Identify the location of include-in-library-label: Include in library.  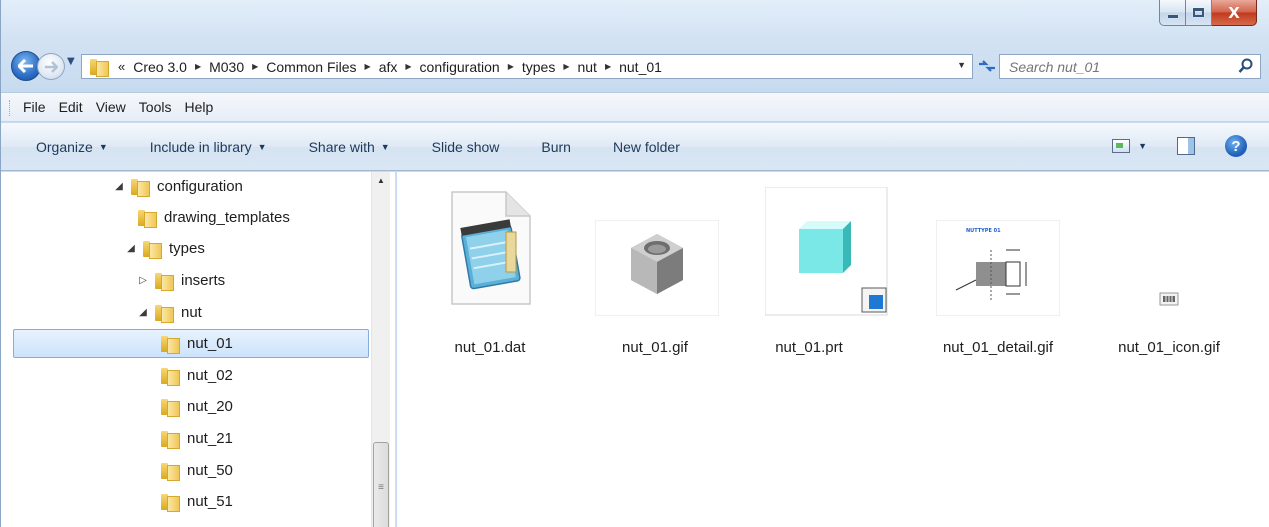
(200, 146).